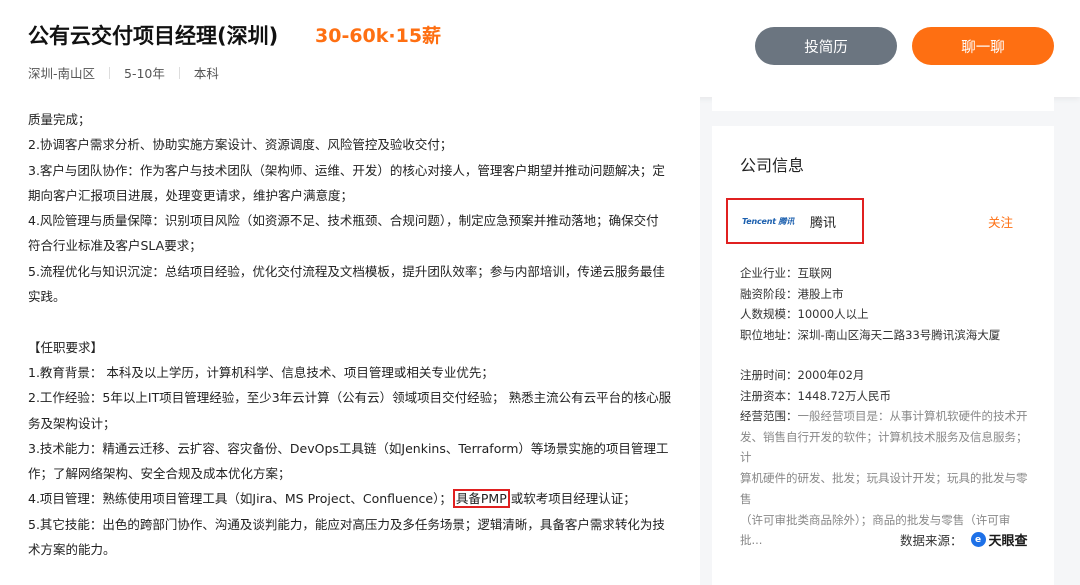 The height and width of the screenshot is (585, 1080). I want to click on address-value: 深圳-南山区海天二路33号腾讯滨海大厦, so click(899, 335).